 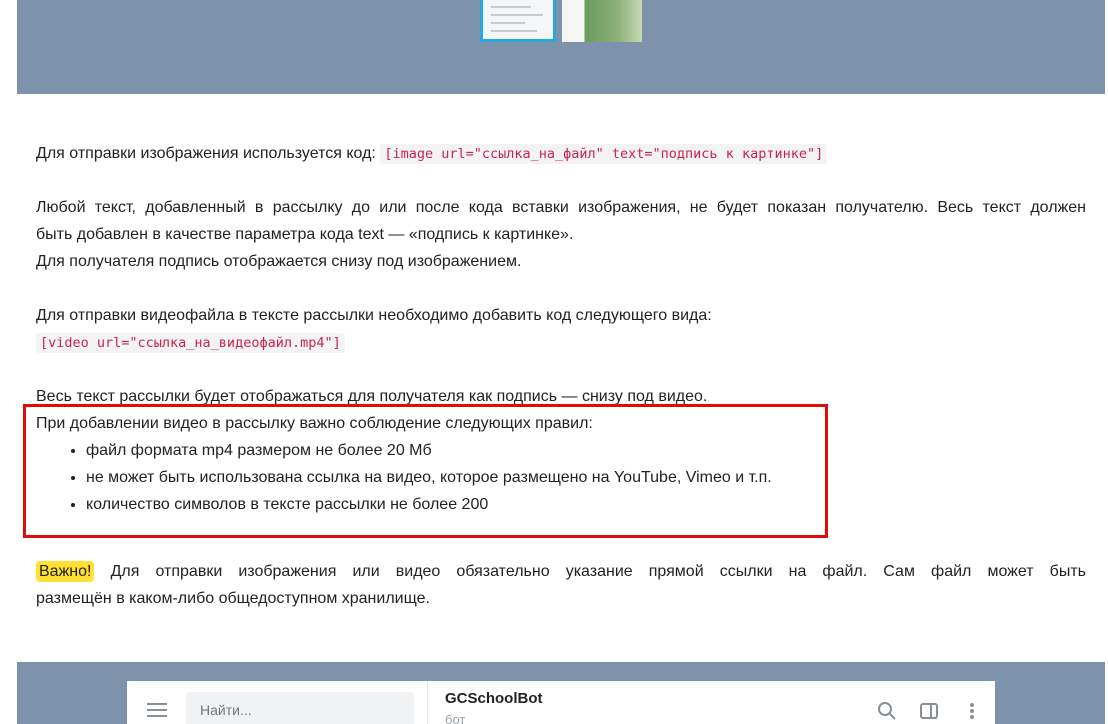 What do you see at coordinates (518, 21) in the screenshot?
I see `chat-thumbnail` at bounding box center [518, 21].